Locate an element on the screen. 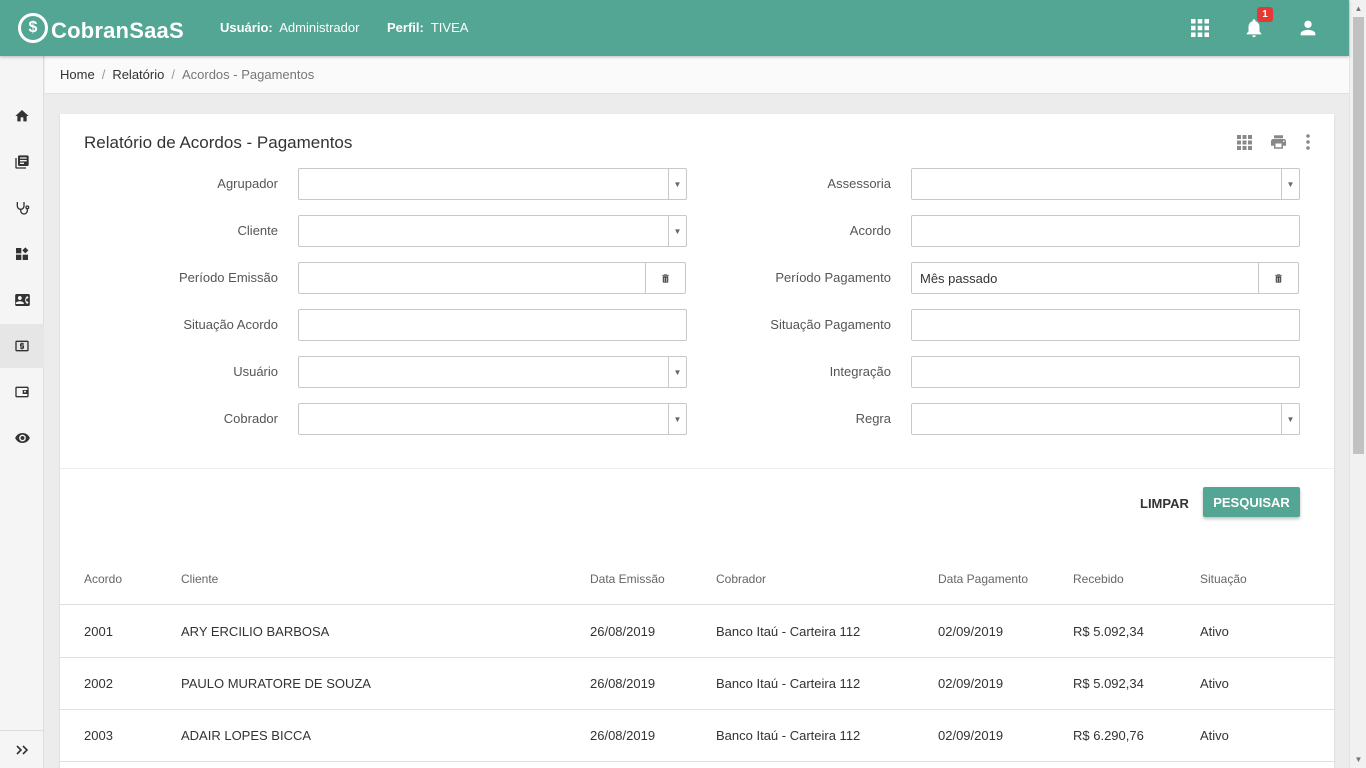  integracao-label: Integração is located at coordinates (860, 371).